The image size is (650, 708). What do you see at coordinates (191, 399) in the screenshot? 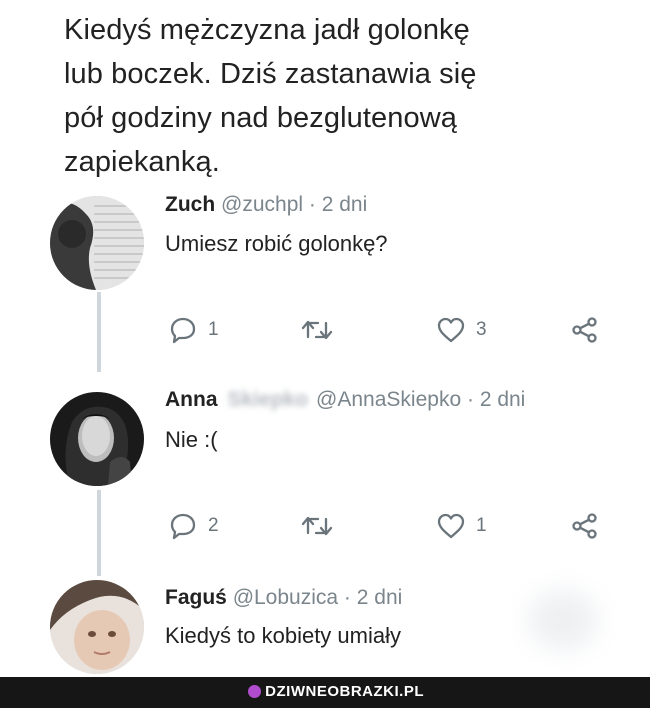
I see `author-name: Anna` at bounding box center [191, 399].